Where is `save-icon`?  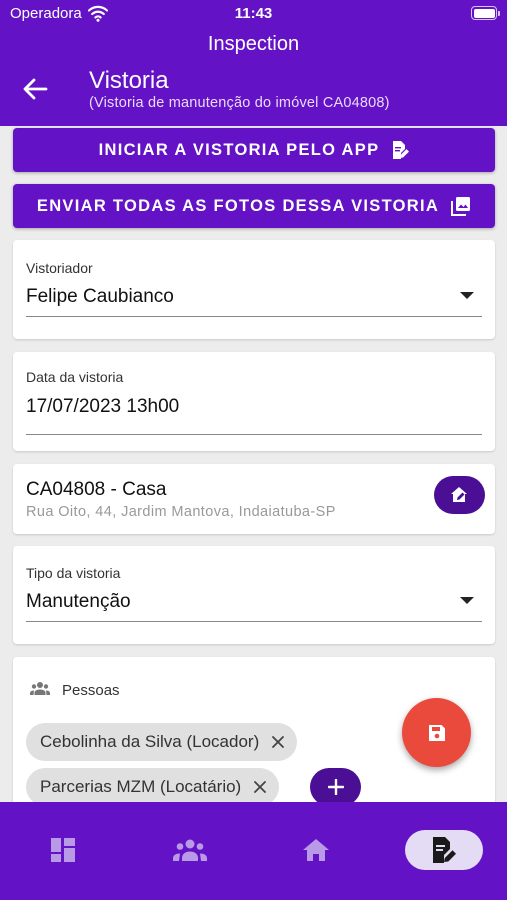
save-icon is located at coordinates (436, 732).